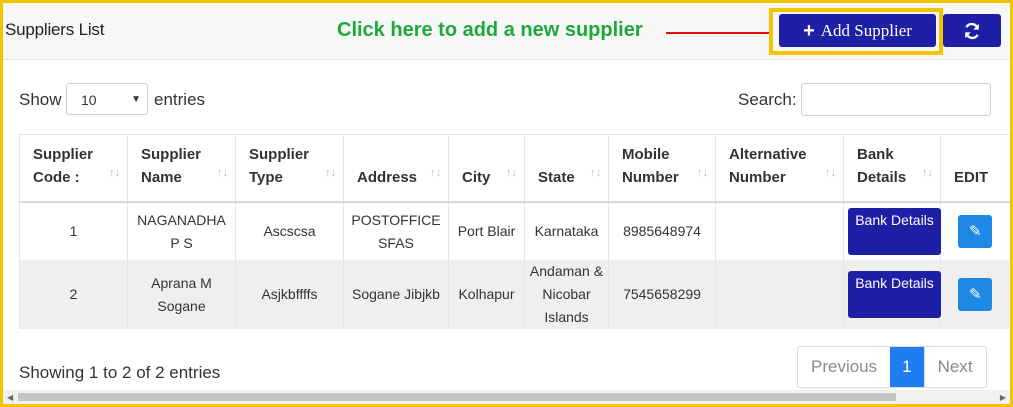 Image resolution: width=1013 pixels, height=407 pixels. I want to click on cell-supplier-code: 1, so click(73, 231).